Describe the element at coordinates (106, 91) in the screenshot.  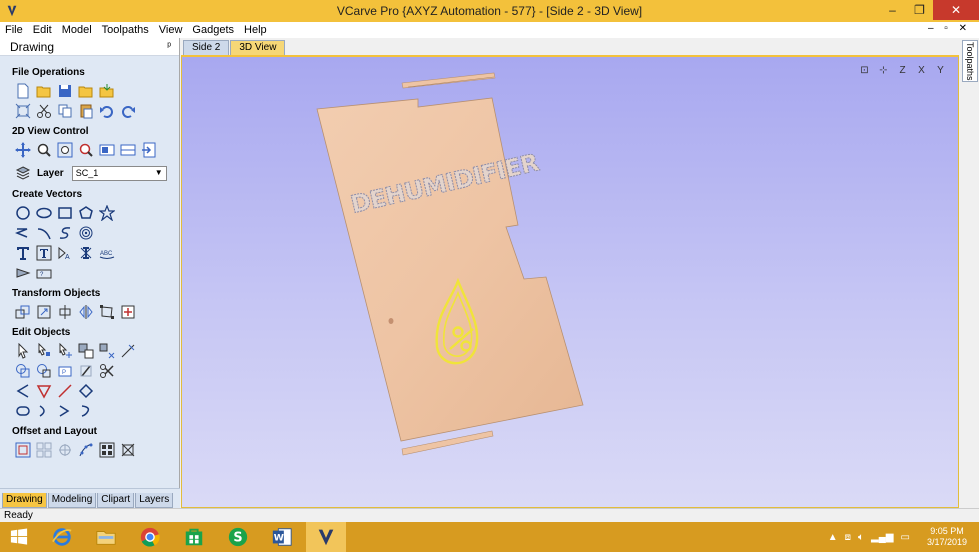
I see `import-icon` at that location.